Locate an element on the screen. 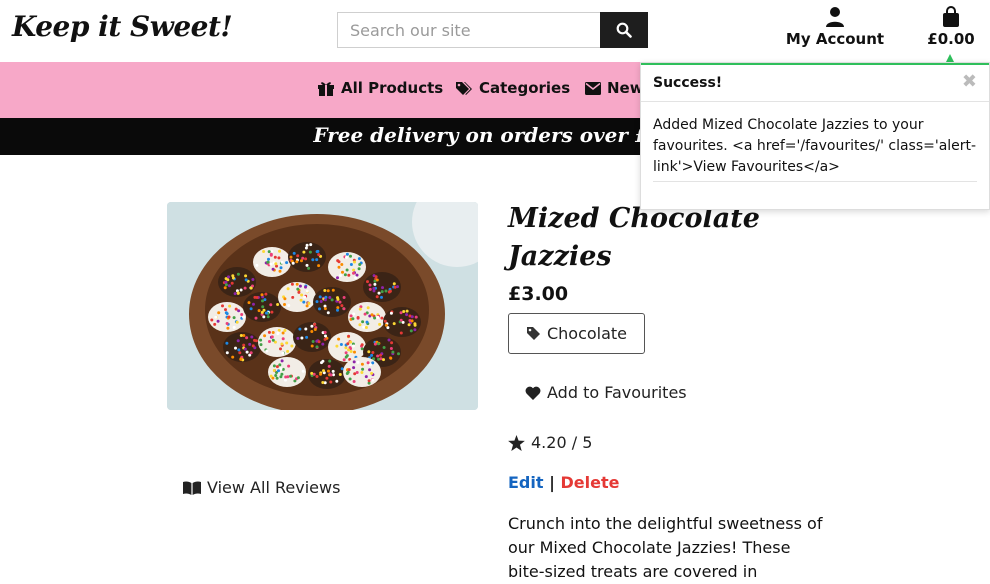 This screenshot has height=584, width=990. cart-link: £0.00 is located at coordinates (951, 26).